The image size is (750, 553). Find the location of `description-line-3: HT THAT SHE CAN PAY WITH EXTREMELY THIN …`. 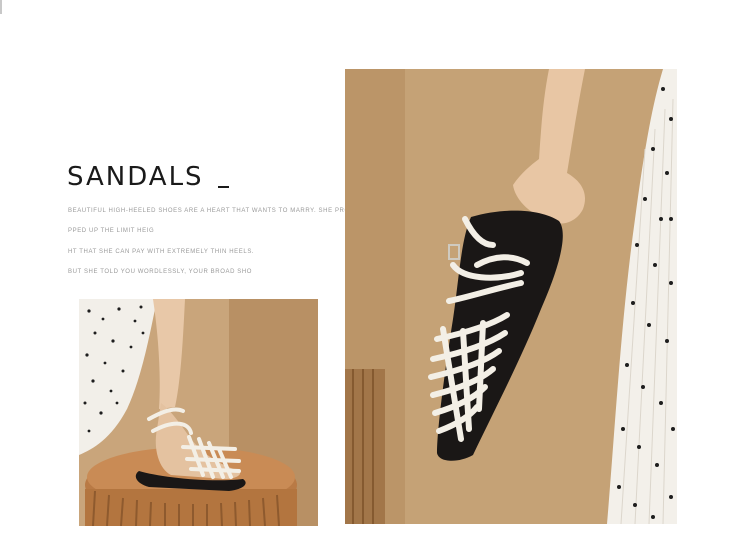

description-line-3: HT THAT SHE CAN PAY WITH EXTREMELY THIN … is located at coordinates (161, 252).